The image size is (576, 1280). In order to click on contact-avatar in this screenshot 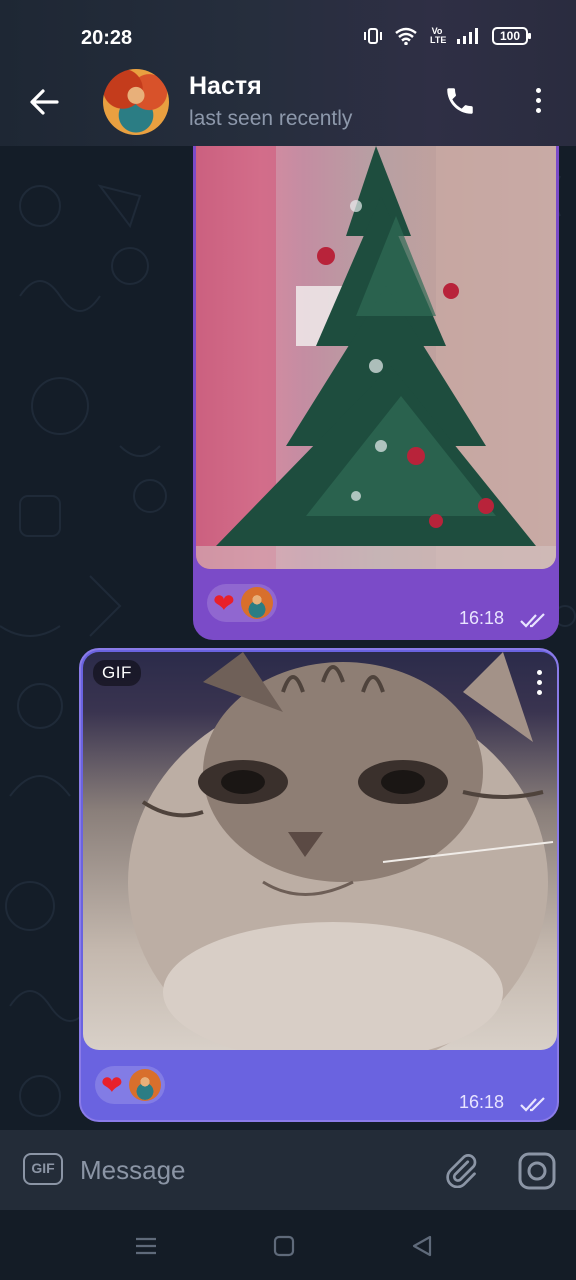, I will do `click(136, 102)`.